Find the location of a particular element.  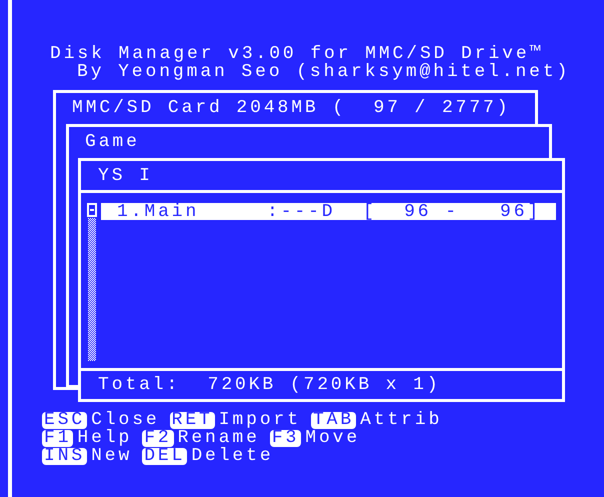

key-label: F1 is located at coordinates (58, 438).